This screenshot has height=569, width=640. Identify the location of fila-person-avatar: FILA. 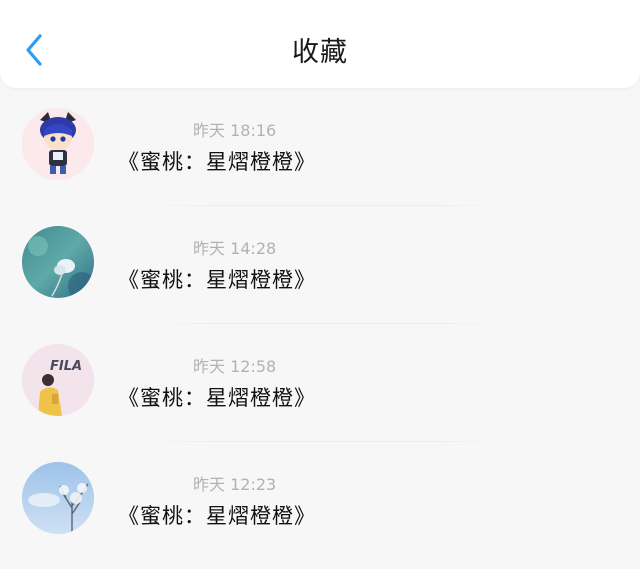
(58, 380).